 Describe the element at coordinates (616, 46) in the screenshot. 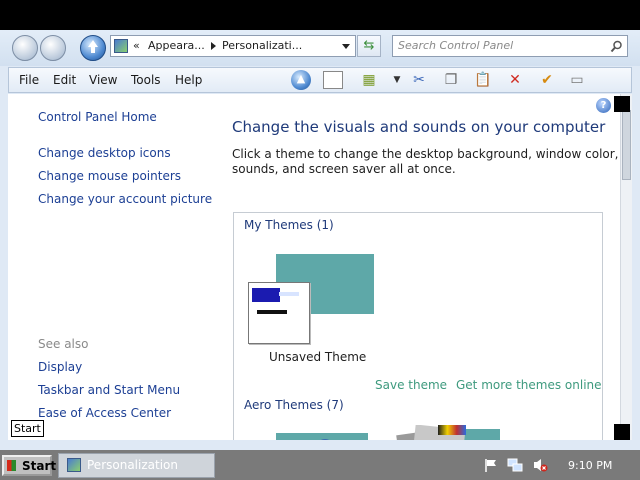

I see `search-icon` at that location.